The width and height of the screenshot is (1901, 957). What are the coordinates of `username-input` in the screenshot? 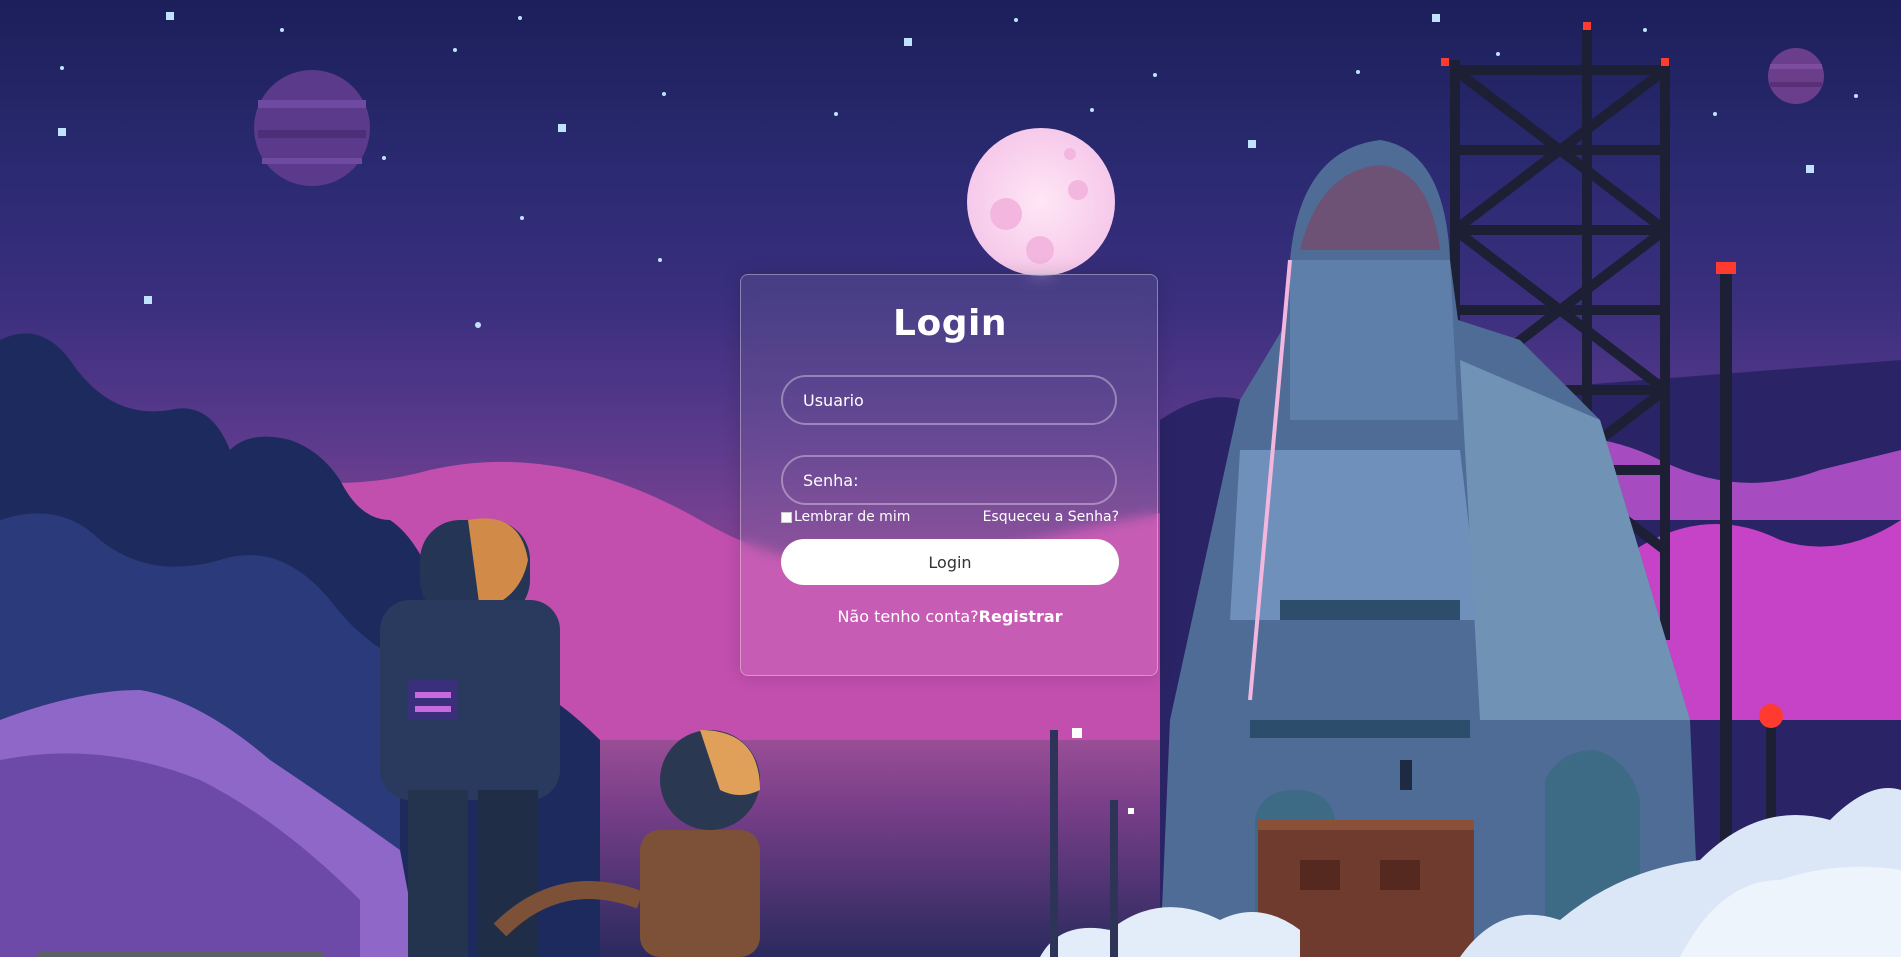 It's located at (949, 400).